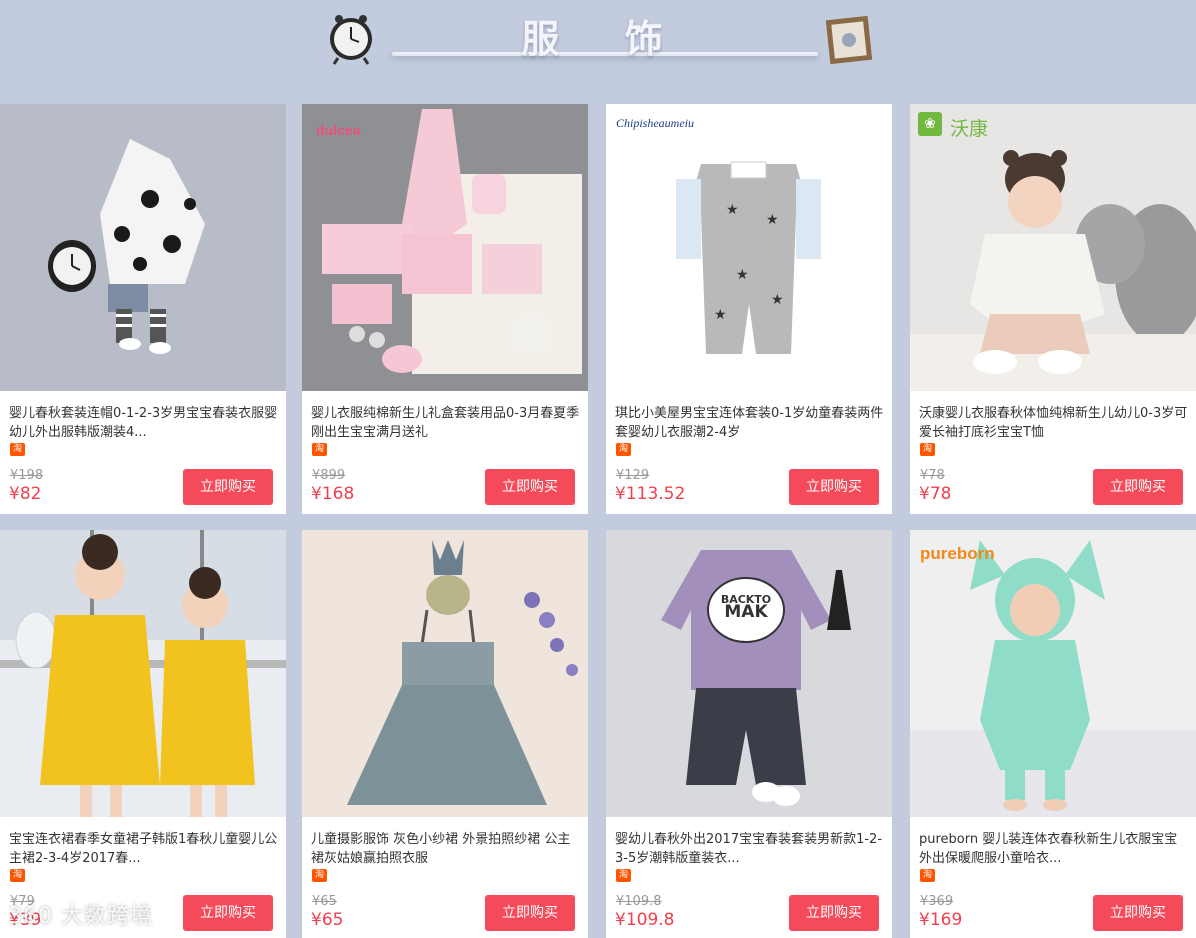  Describe the element at coordinates (932, 475) in the screenshot. I see `original-price: ¥78` at that location.